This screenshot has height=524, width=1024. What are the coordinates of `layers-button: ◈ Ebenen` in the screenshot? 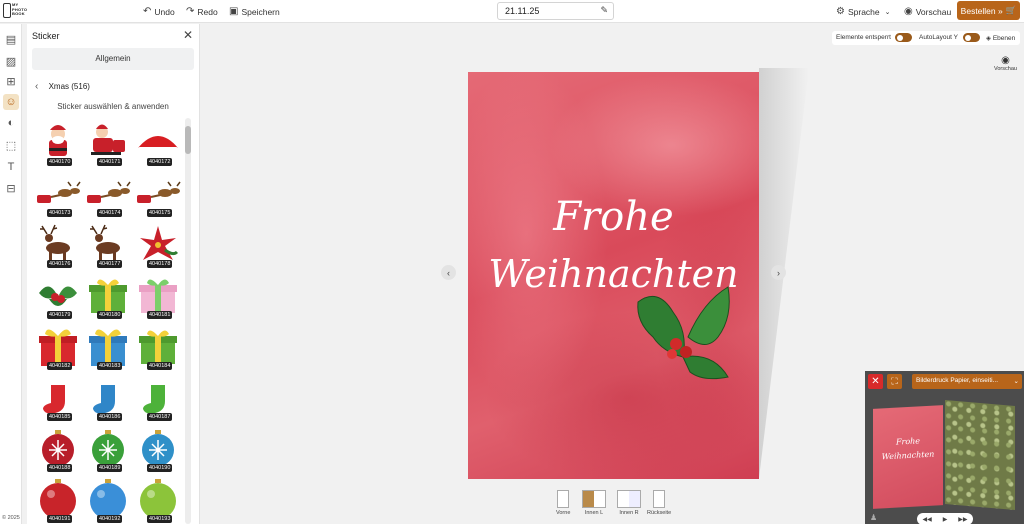 It's located at (1000, 38).